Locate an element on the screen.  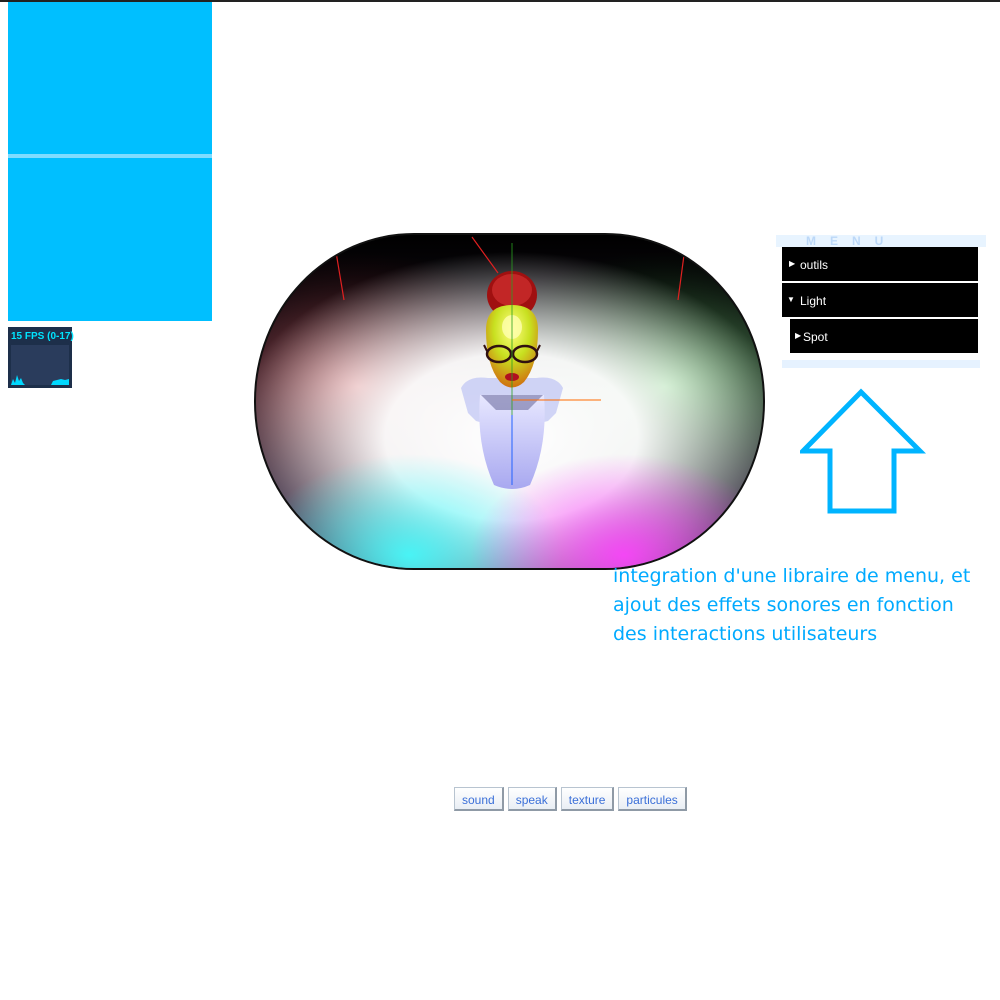
fps-graph is located at coordinates (40, 365).